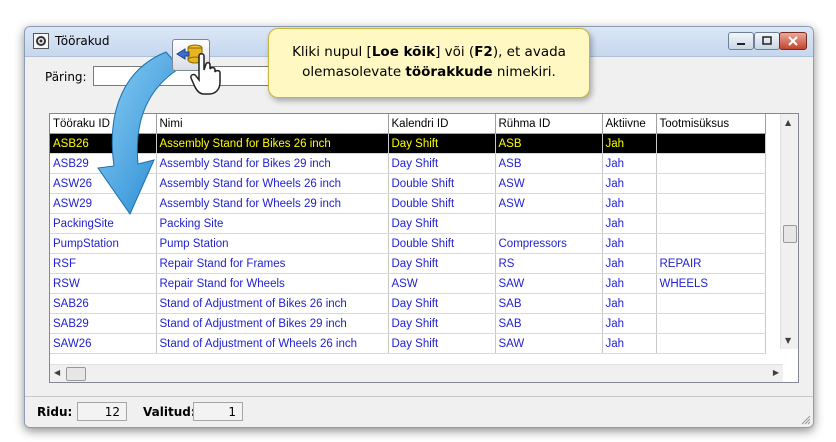 This screenshot has height=442, width=836. Describe the element at coordinates (483, 52) in the screenshot. I see `callout-bold: F2` at that location.